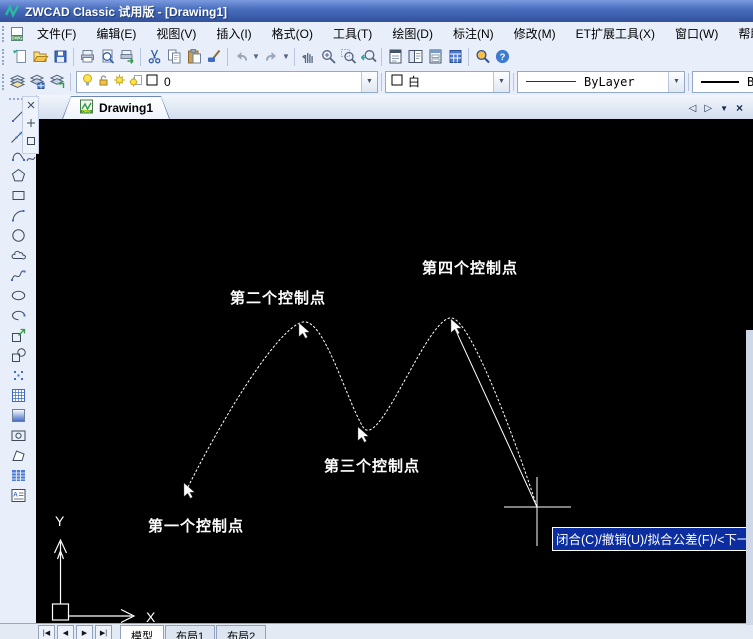  What do you see at coordinates (31, 124) in the screenshot?
I see `cross-marker-icon` at bounding box center [31, 124].